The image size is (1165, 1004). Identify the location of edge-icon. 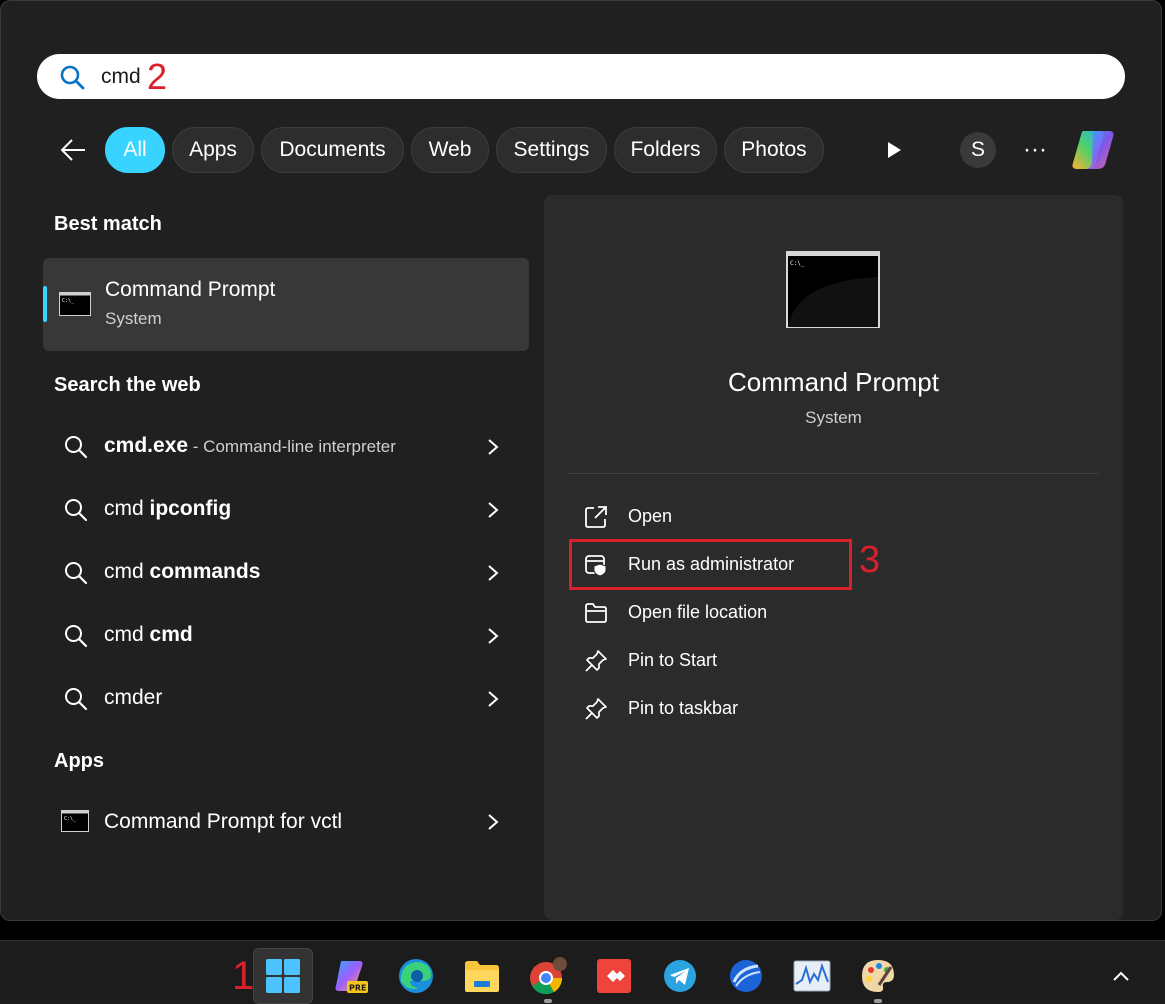
(416, 976).